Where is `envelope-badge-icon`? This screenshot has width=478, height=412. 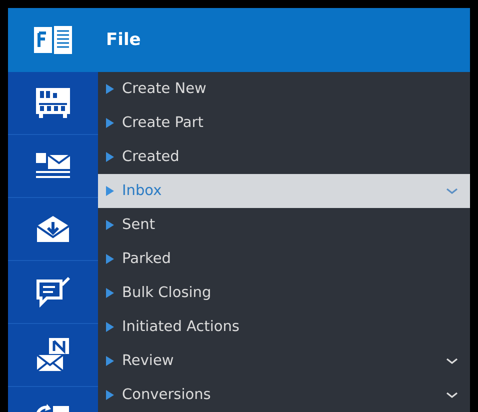
envelope-badge-icon is located at coordinates (53, 355).